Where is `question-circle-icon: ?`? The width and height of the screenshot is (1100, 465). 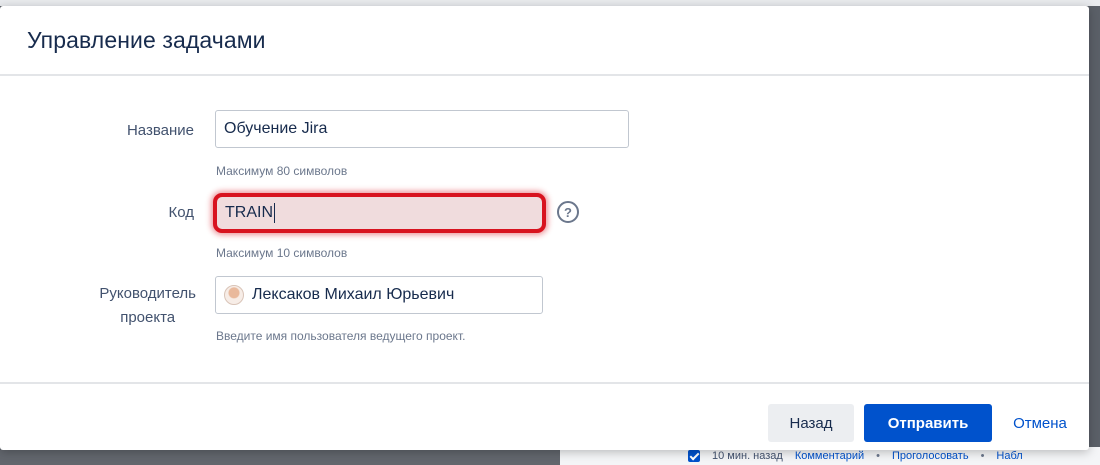 question-circle-icon: ? is located at coordinates (568, 212).